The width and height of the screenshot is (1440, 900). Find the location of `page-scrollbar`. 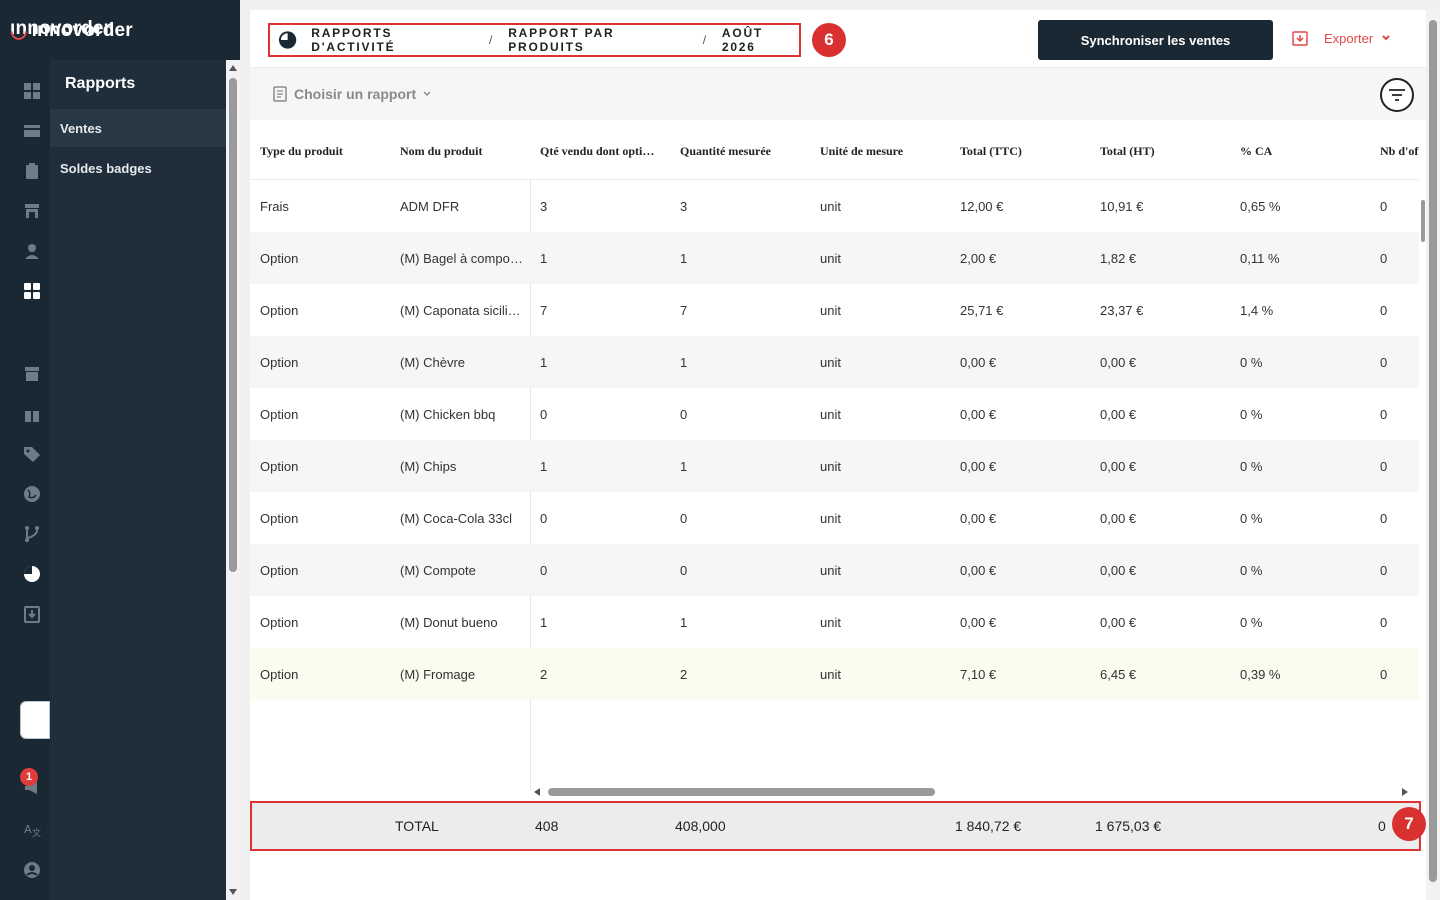

page-scrollbar is located at coordinates (1433, 455).